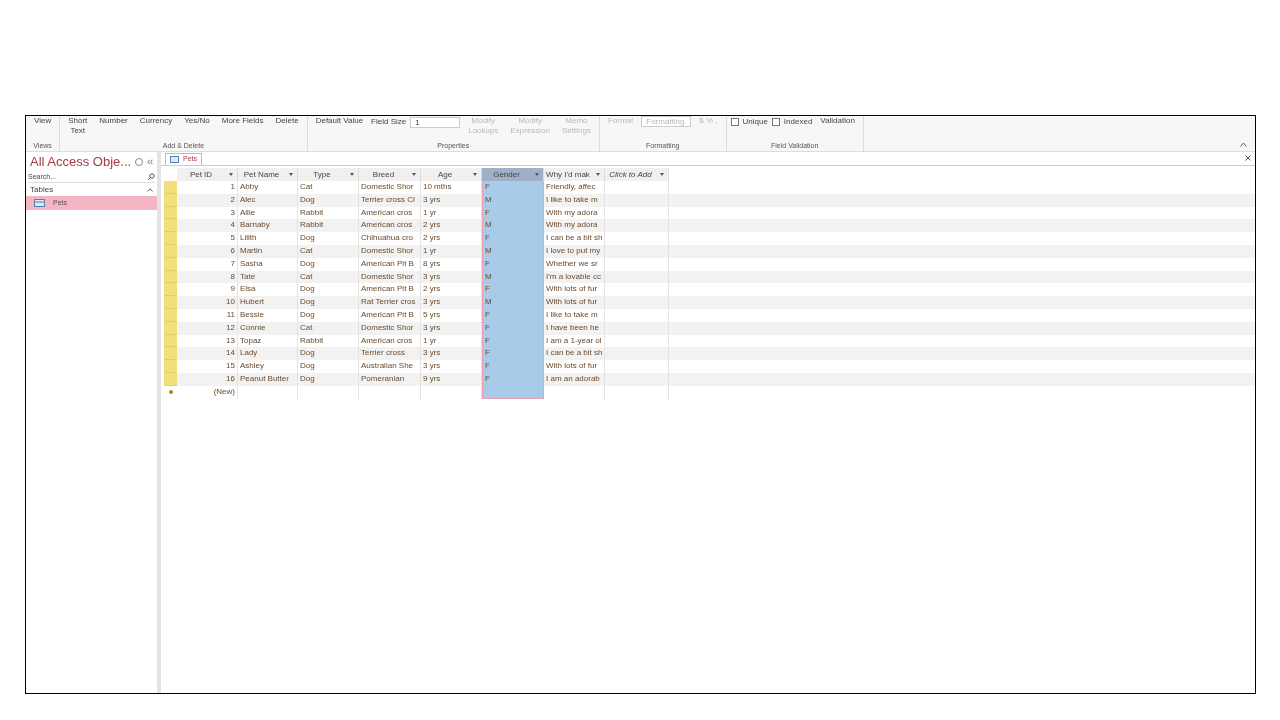 This screenshot has height=720, width=1280. What do you see at coordinates (268, 315) in the screenshot?
I see `table-cell: Bessie` at bounding box center [268, 315].